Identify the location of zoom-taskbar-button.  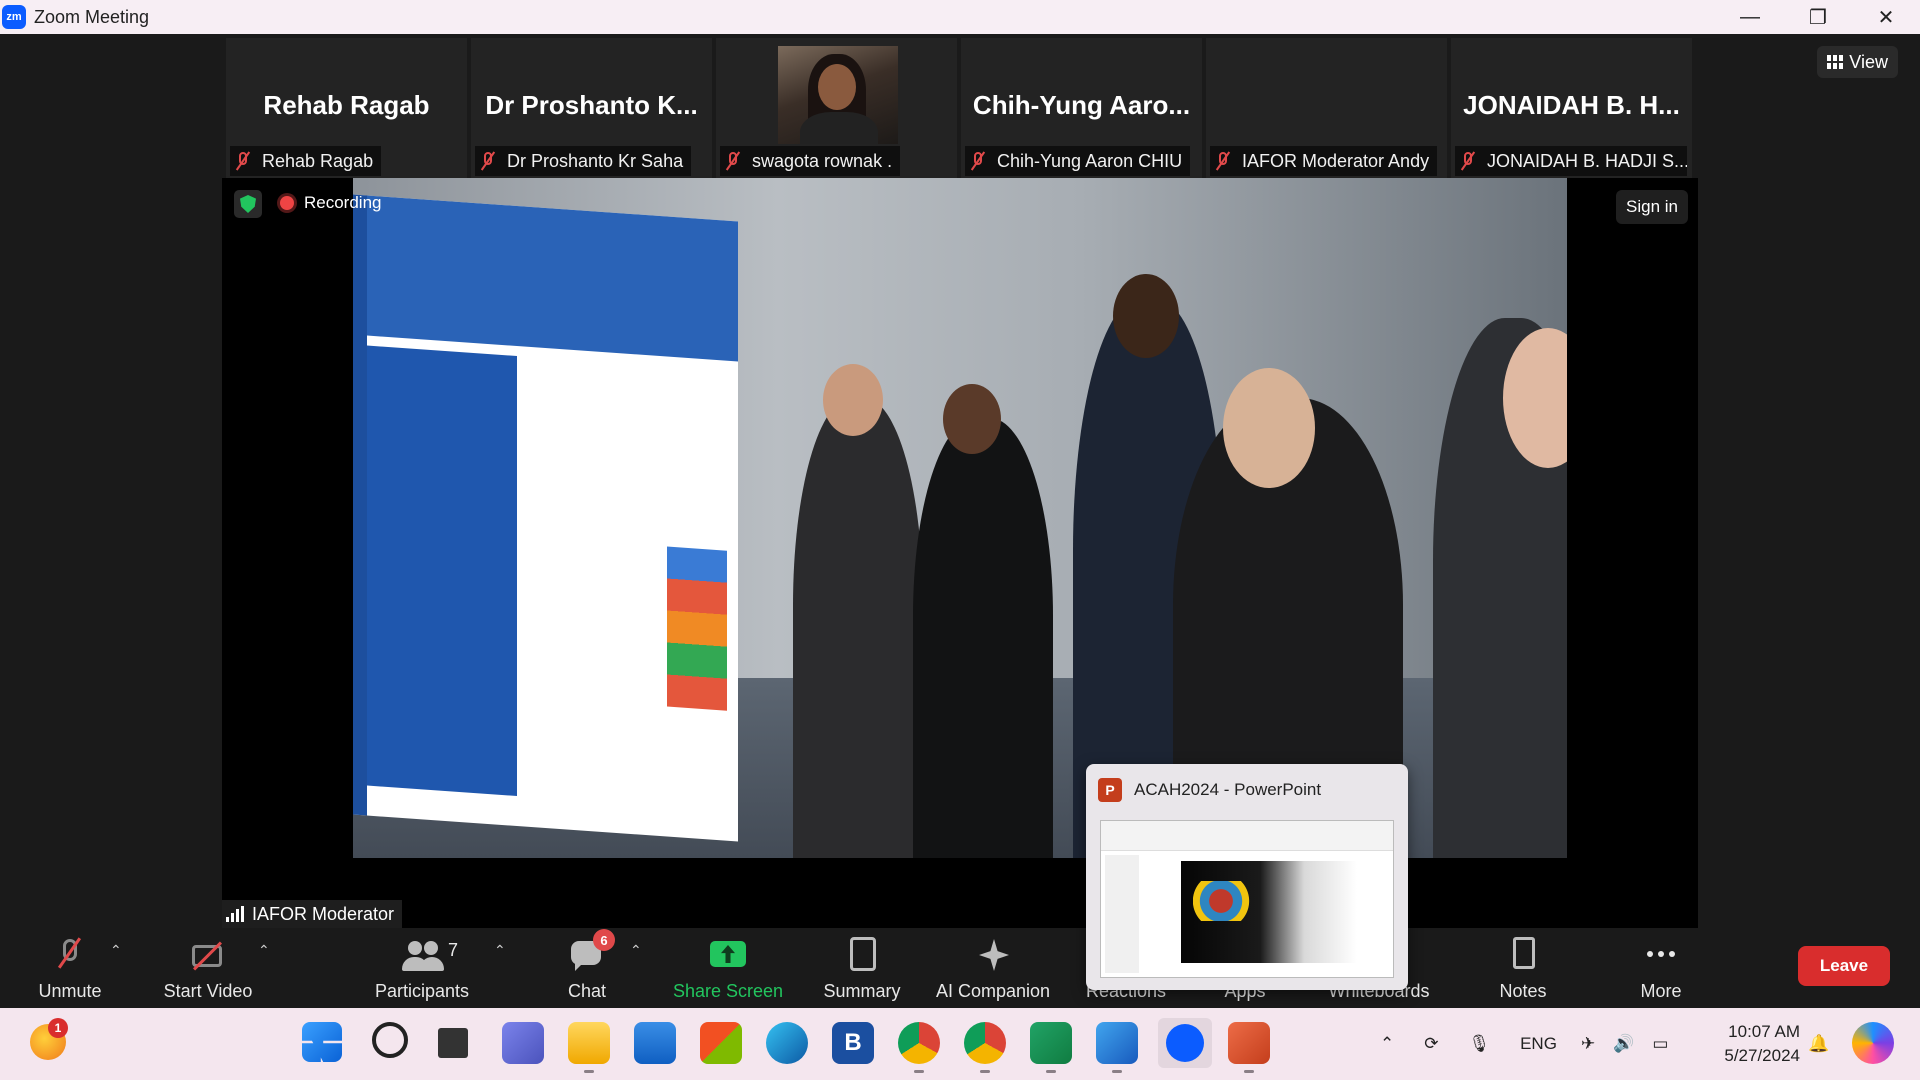
(1185, 1043).